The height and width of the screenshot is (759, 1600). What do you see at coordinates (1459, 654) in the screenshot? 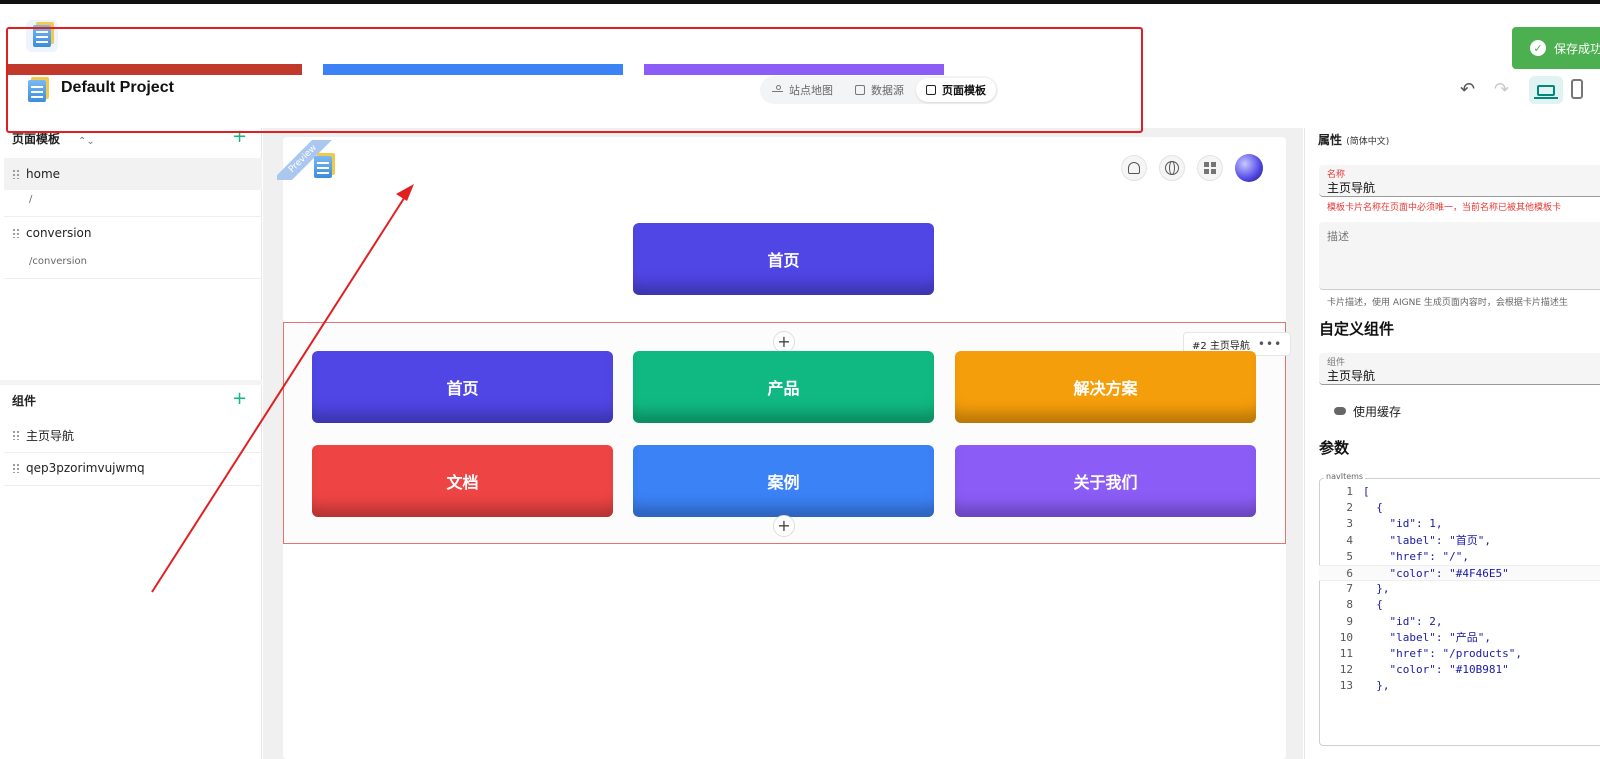
I see `code-line: 11 "href": "/products",` at bounding box center [1459, 654].